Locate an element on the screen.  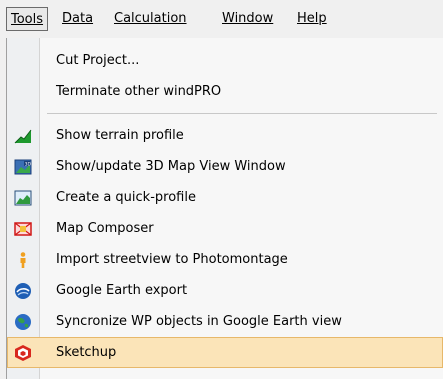
menu-window: Window is located at coordinates (247, 19).